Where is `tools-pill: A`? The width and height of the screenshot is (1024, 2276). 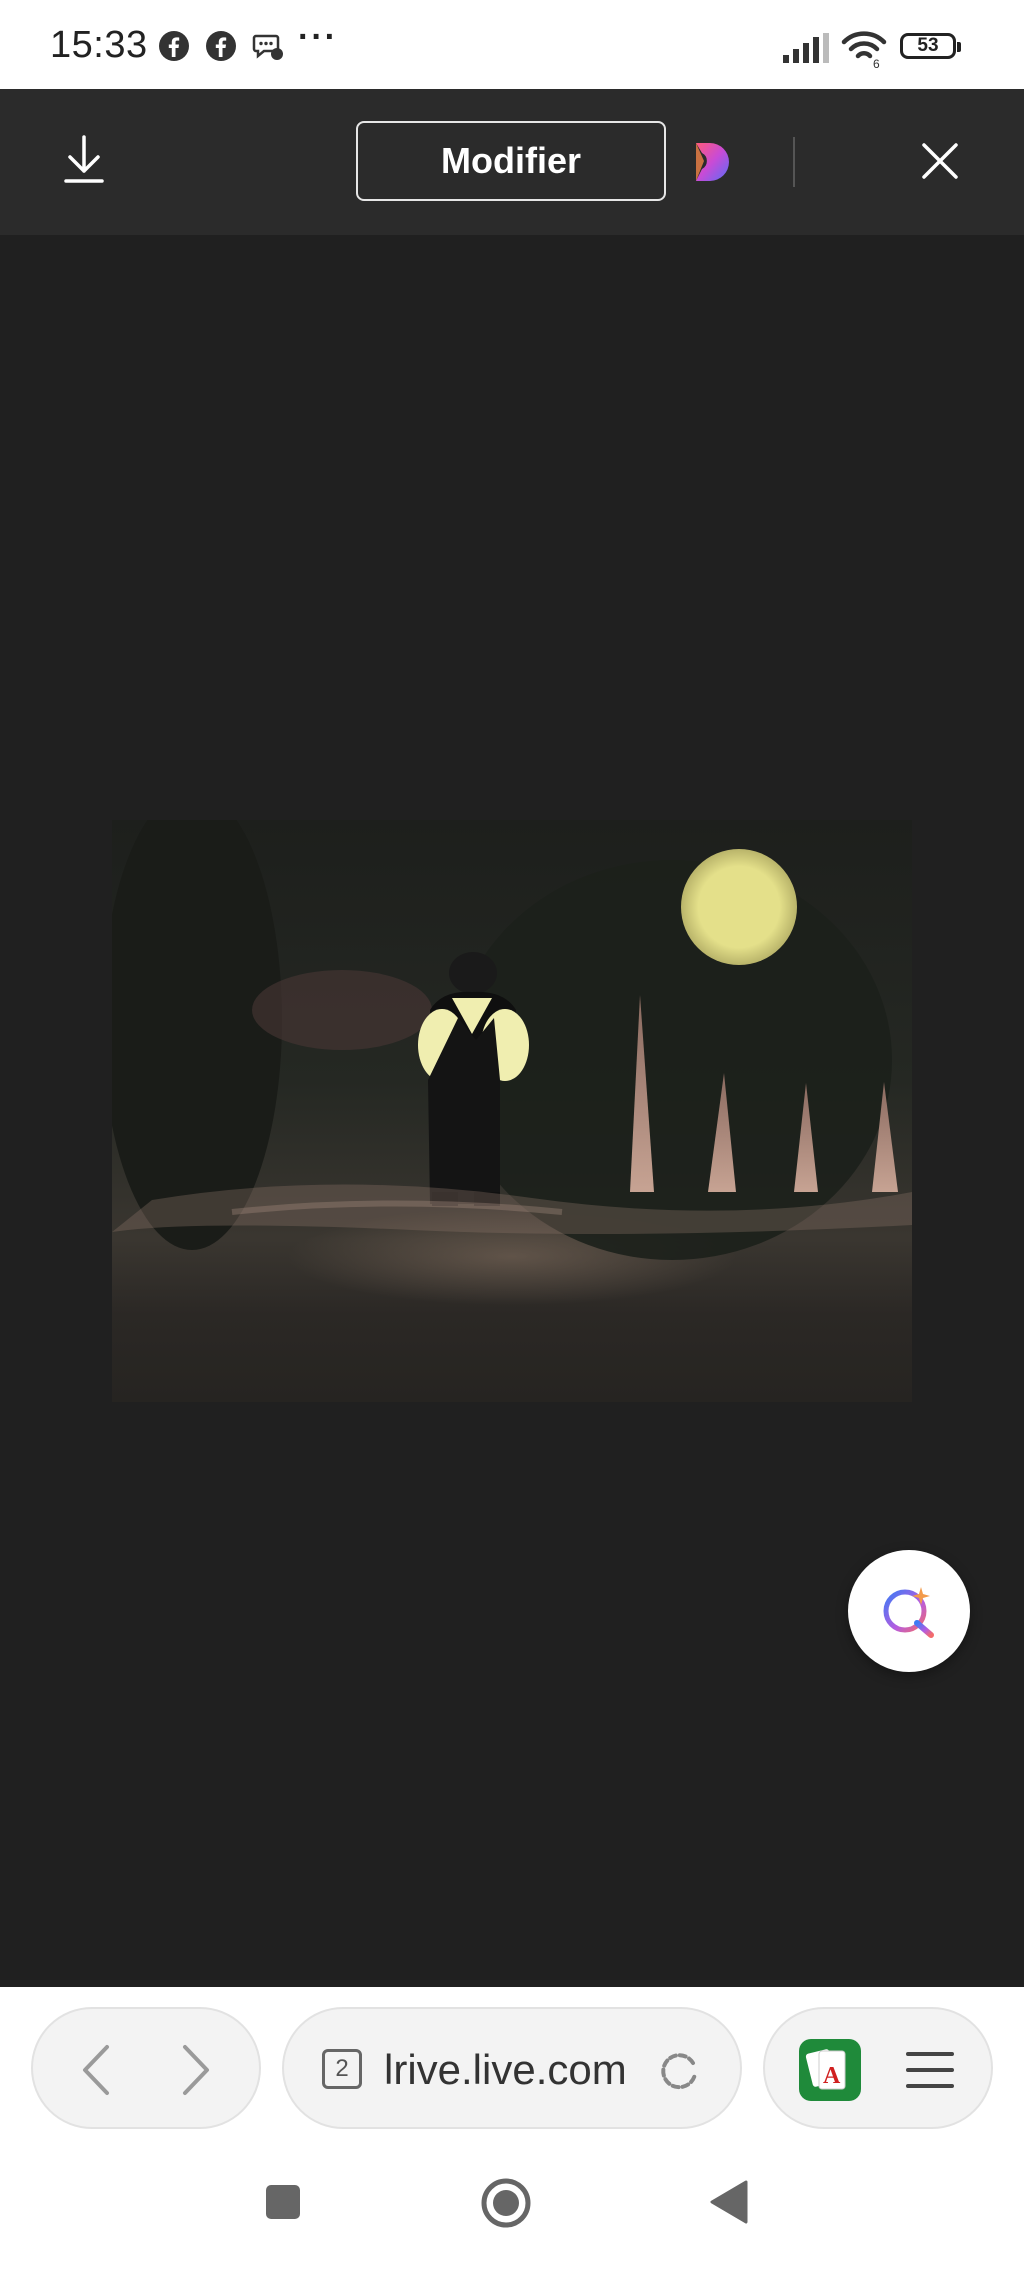 tools-pill: A is located at coordinates (878, 2068).